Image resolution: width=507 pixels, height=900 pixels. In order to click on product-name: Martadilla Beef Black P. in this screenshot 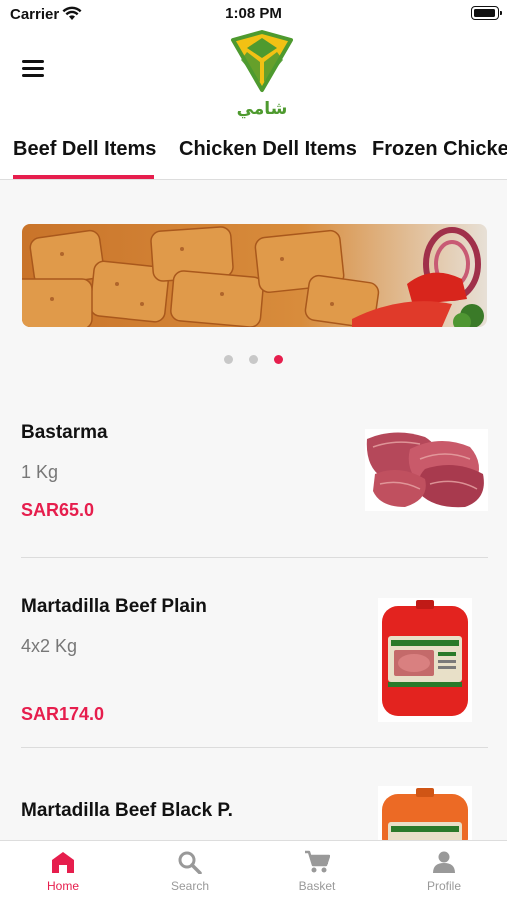, I will do `click(127, 810)`.